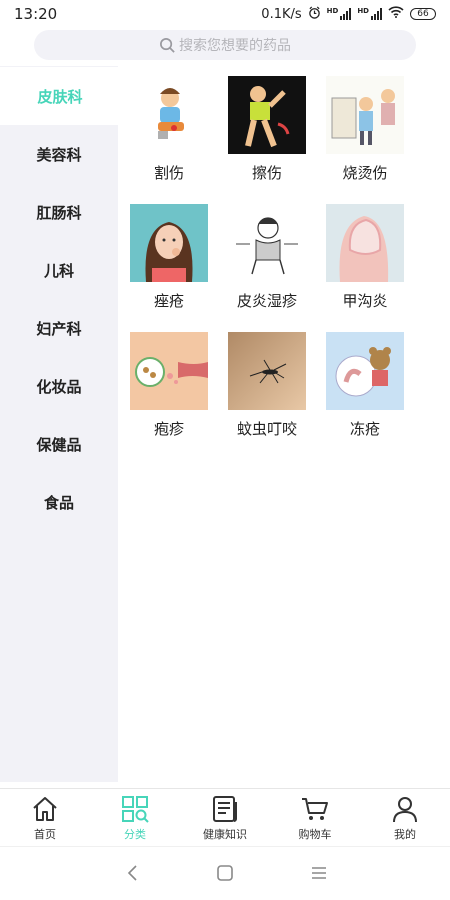 This screenshot has width=450, height=900. I want to click on sidebar-item-proctology: 肛肠科, so click(59, 212).